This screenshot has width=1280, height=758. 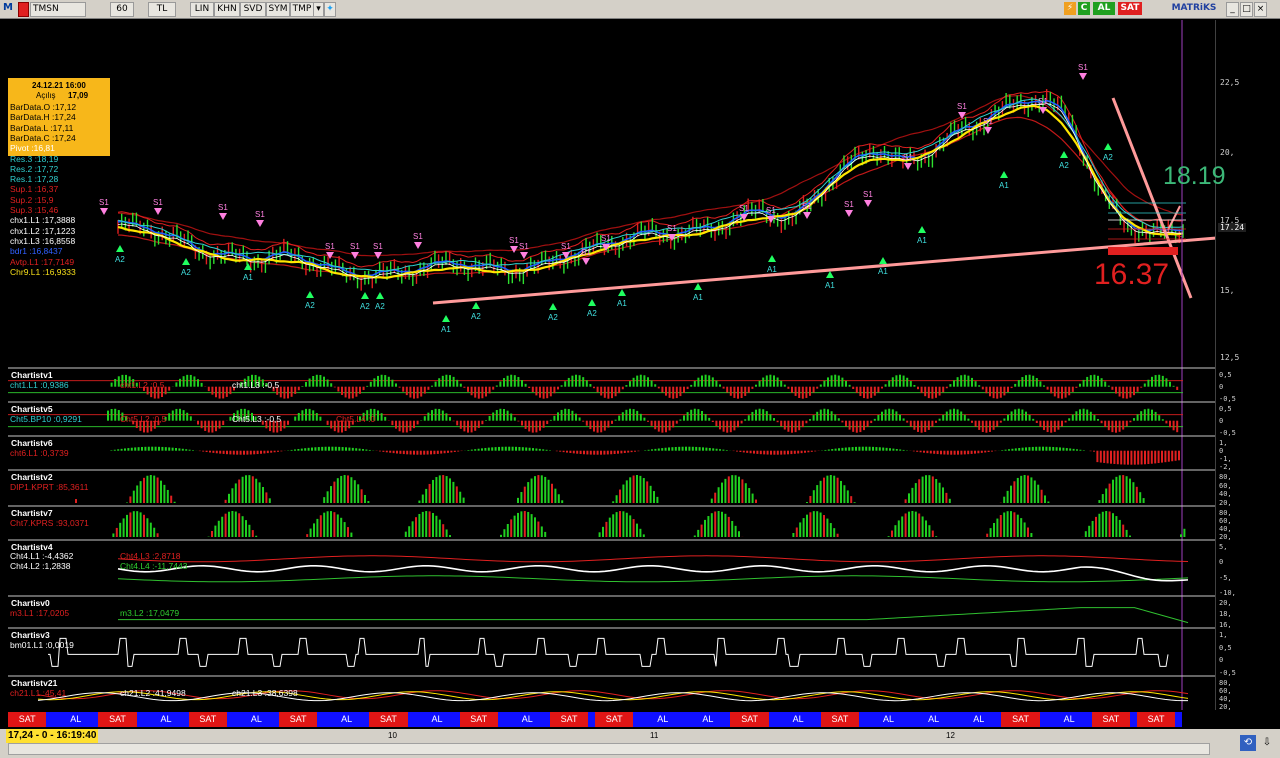 What do you see at coordinates (1070, 8) in the screenshot?
I see `lightning-icon: ⚡` at bounding box center [1070, 8].